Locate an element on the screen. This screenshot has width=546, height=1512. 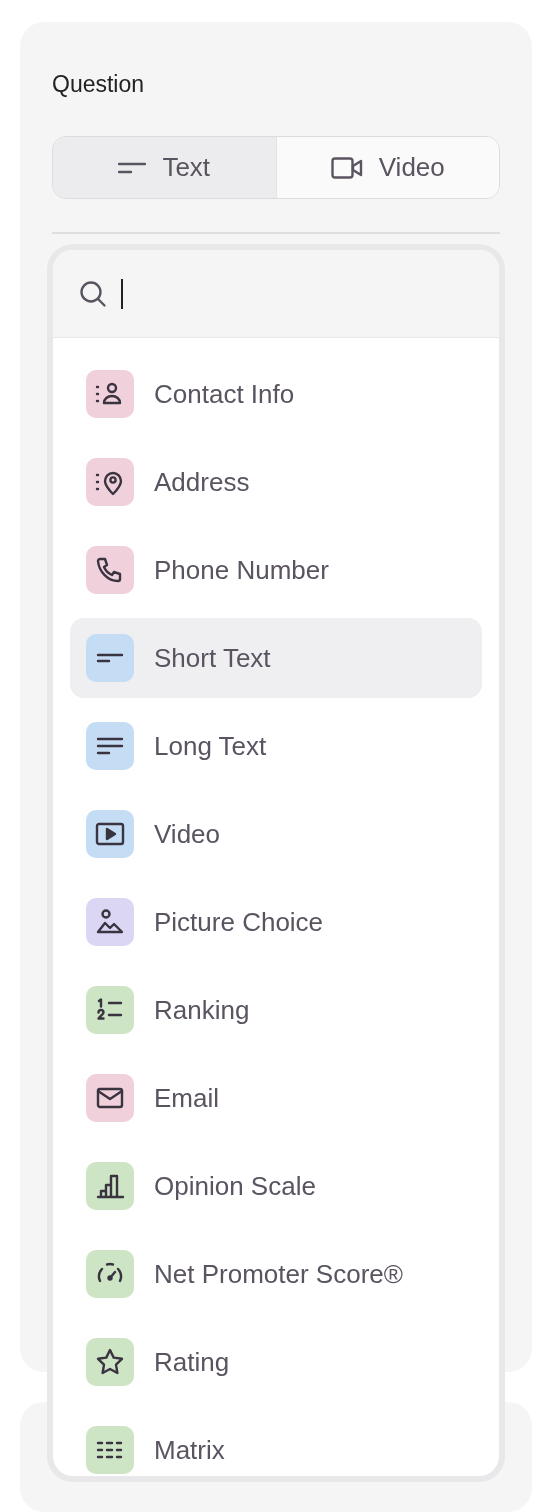
question-type-item: Video is located at coordinates (276, 834).